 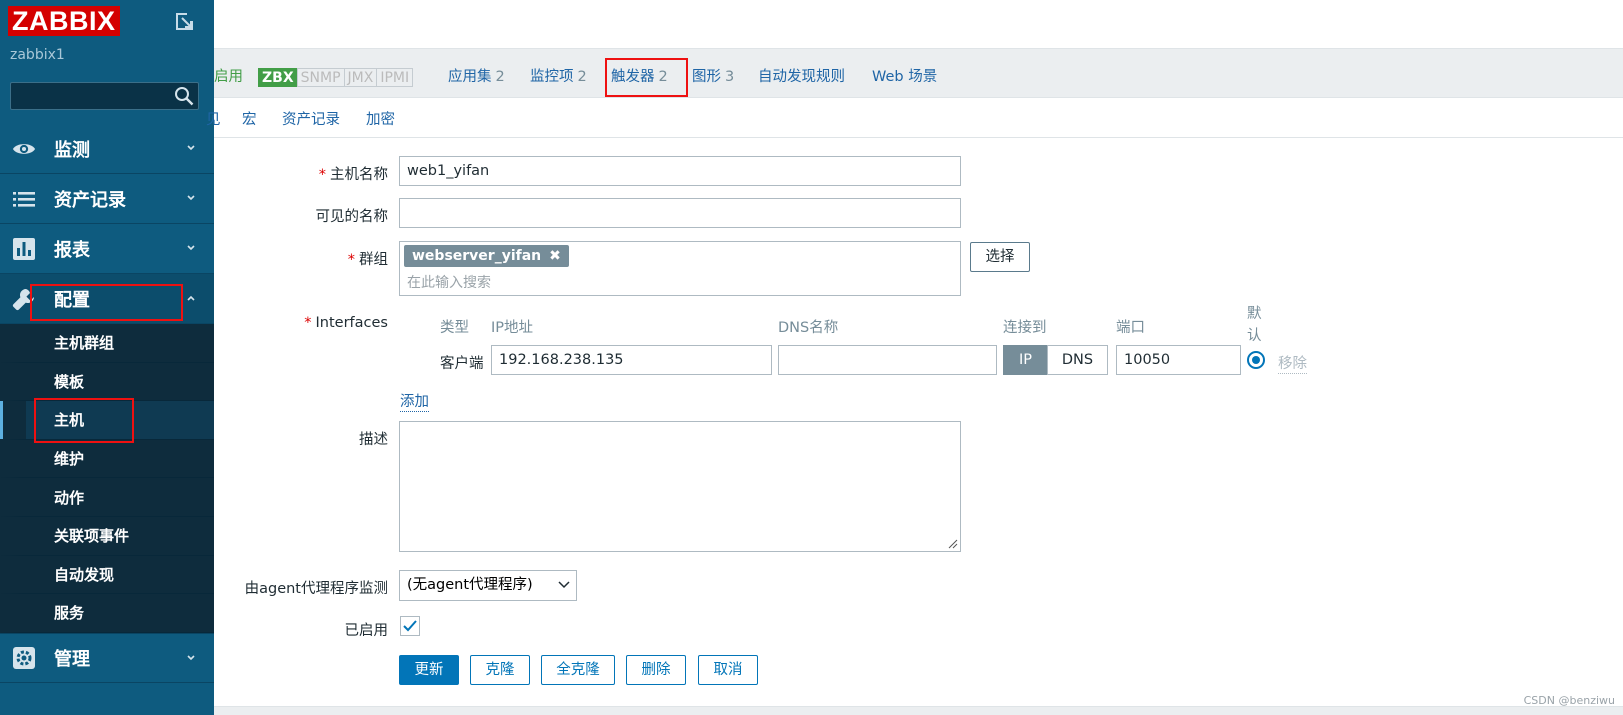 I want to click on menu-label: 报表, so click(x=72, y=250).